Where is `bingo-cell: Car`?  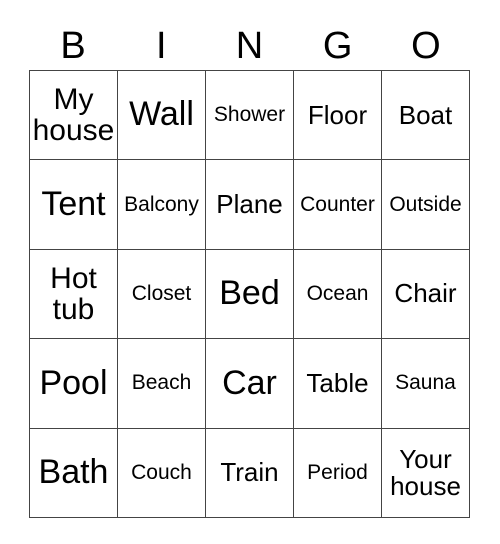 bingo-cell: Car is located at coordinates (250, 384).